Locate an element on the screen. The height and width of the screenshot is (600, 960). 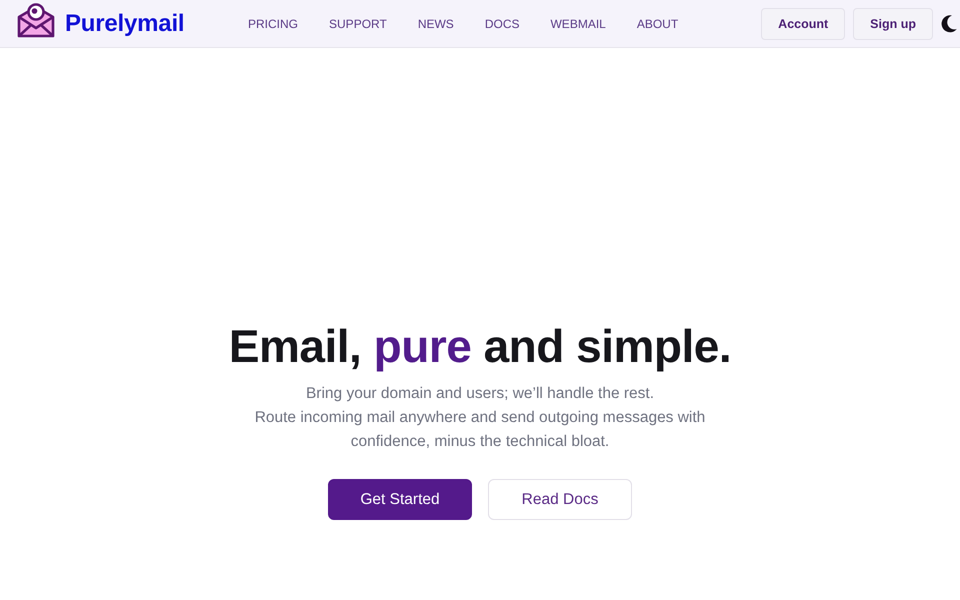
nav-link: NEWS is located at coordinates (436, 23).